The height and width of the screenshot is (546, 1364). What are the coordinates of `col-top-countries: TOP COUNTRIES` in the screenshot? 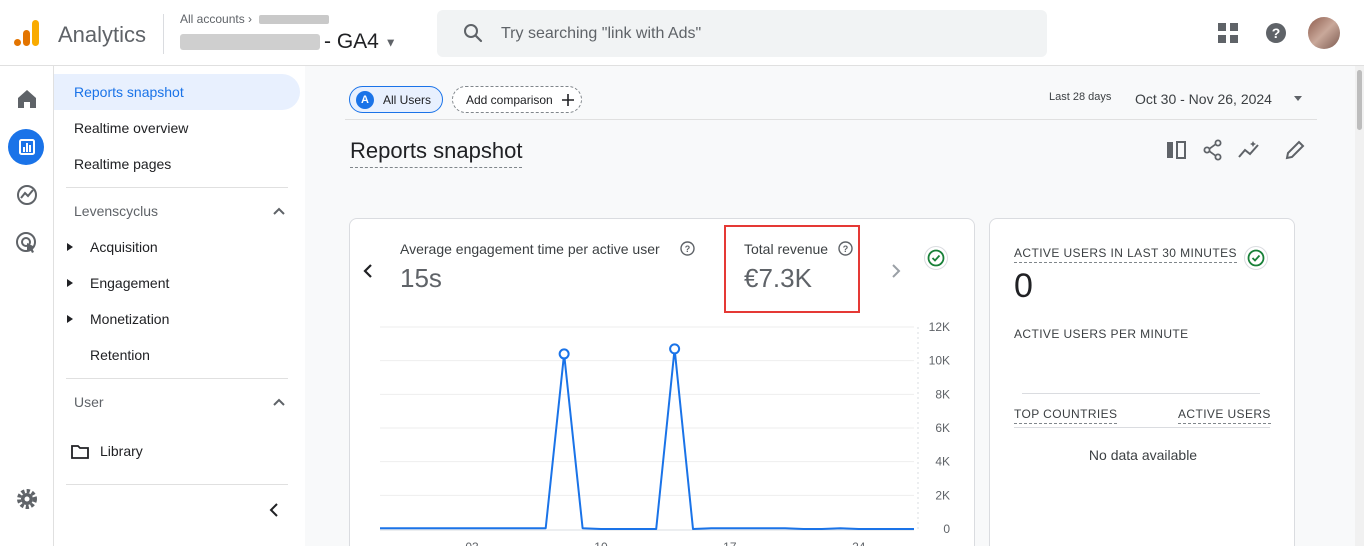 It's located at (1066, 415).